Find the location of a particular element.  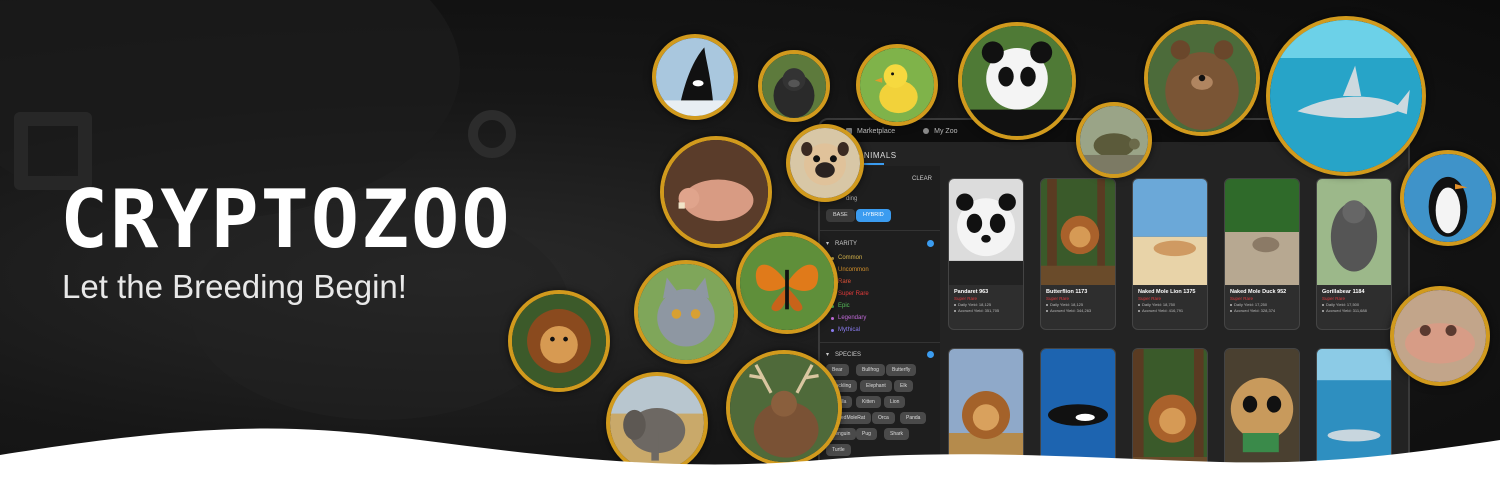

background-ring-shape is located at coordinates (492, 134).